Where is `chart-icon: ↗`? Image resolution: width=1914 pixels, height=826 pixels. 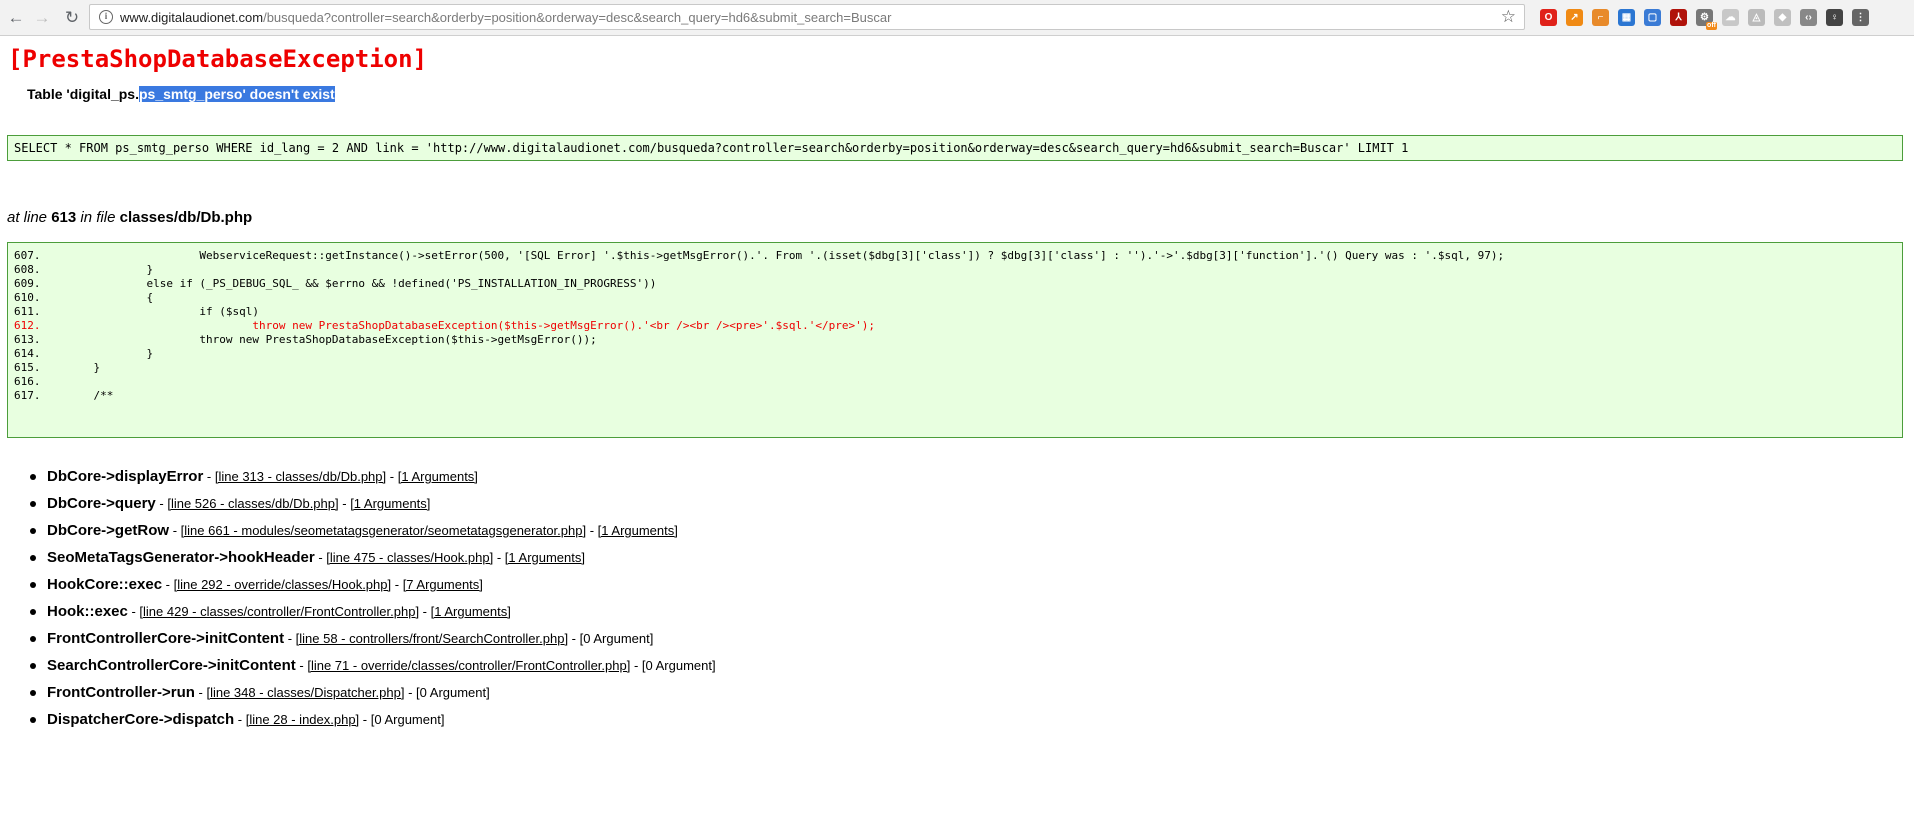
chart-icon: ↗ is located at coordinates (1574, 17).